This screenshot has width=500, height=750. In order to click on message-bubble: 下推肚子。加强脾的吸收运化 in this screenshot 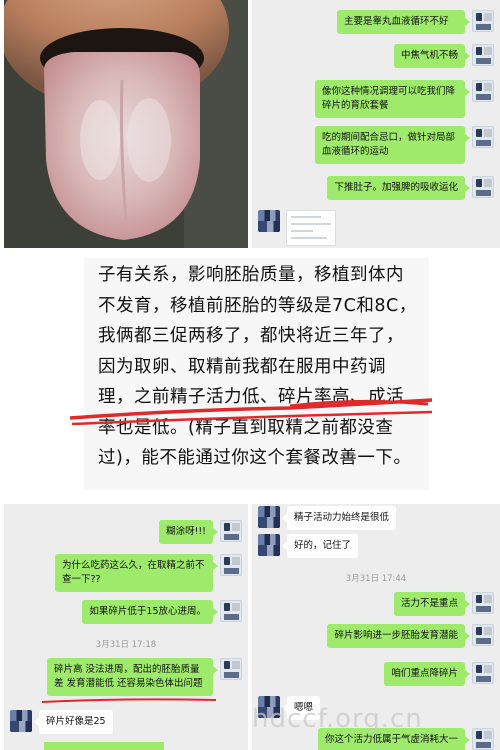, I will do `click(398, 188)`.